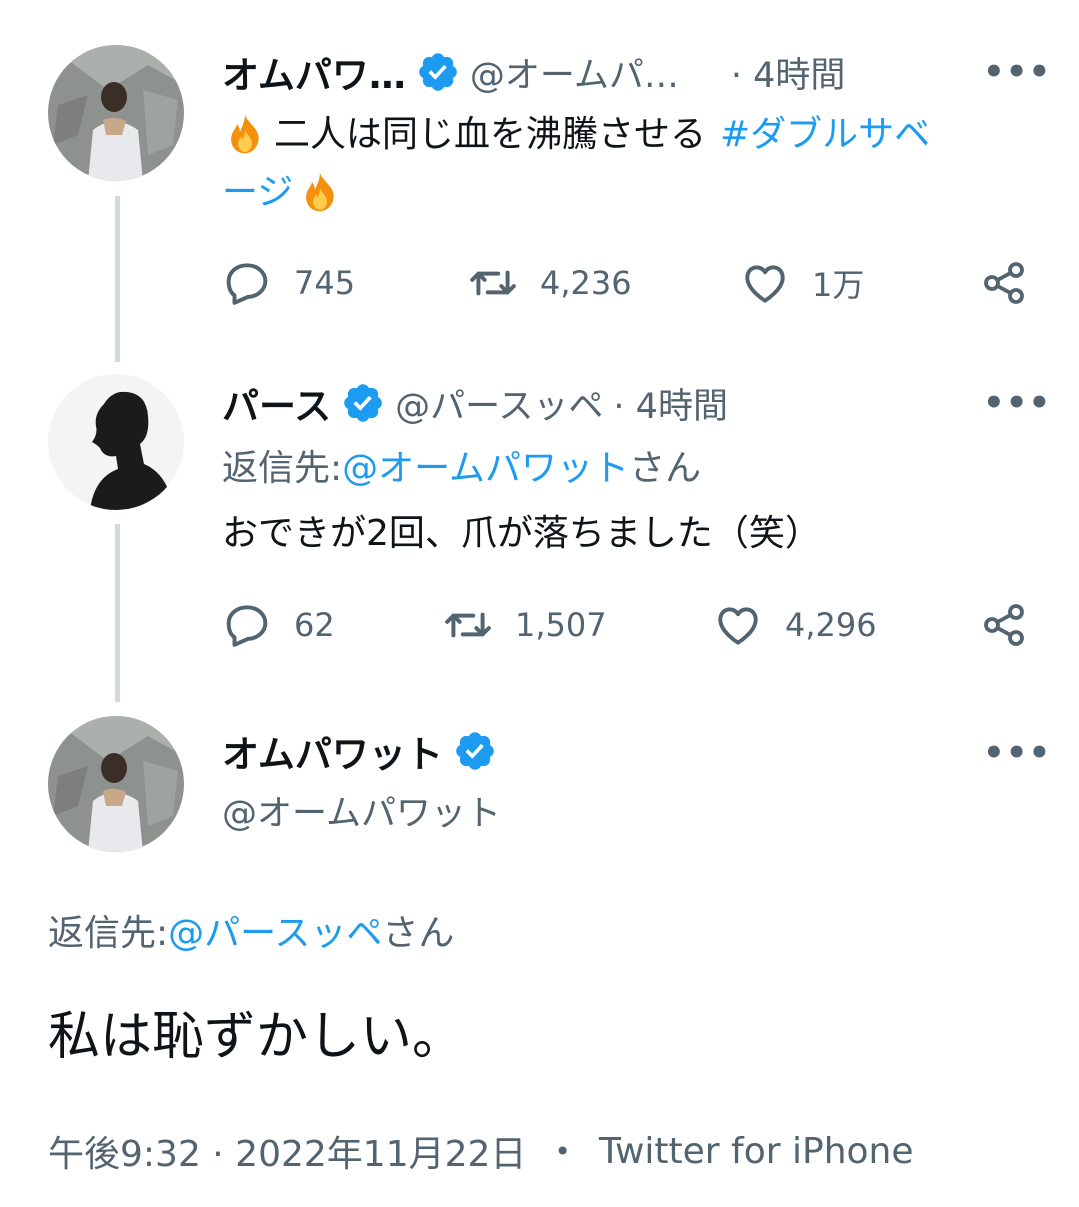 Image resolution: width=1079 pixels, height=1207 pixels. I want to click on display-name: オムパワット, so click(332, 751).